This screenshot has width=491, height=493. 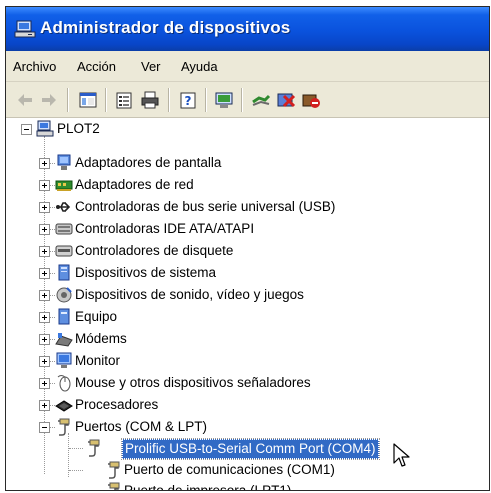 I want to click on modem-icon, so click(x=64, y=340).